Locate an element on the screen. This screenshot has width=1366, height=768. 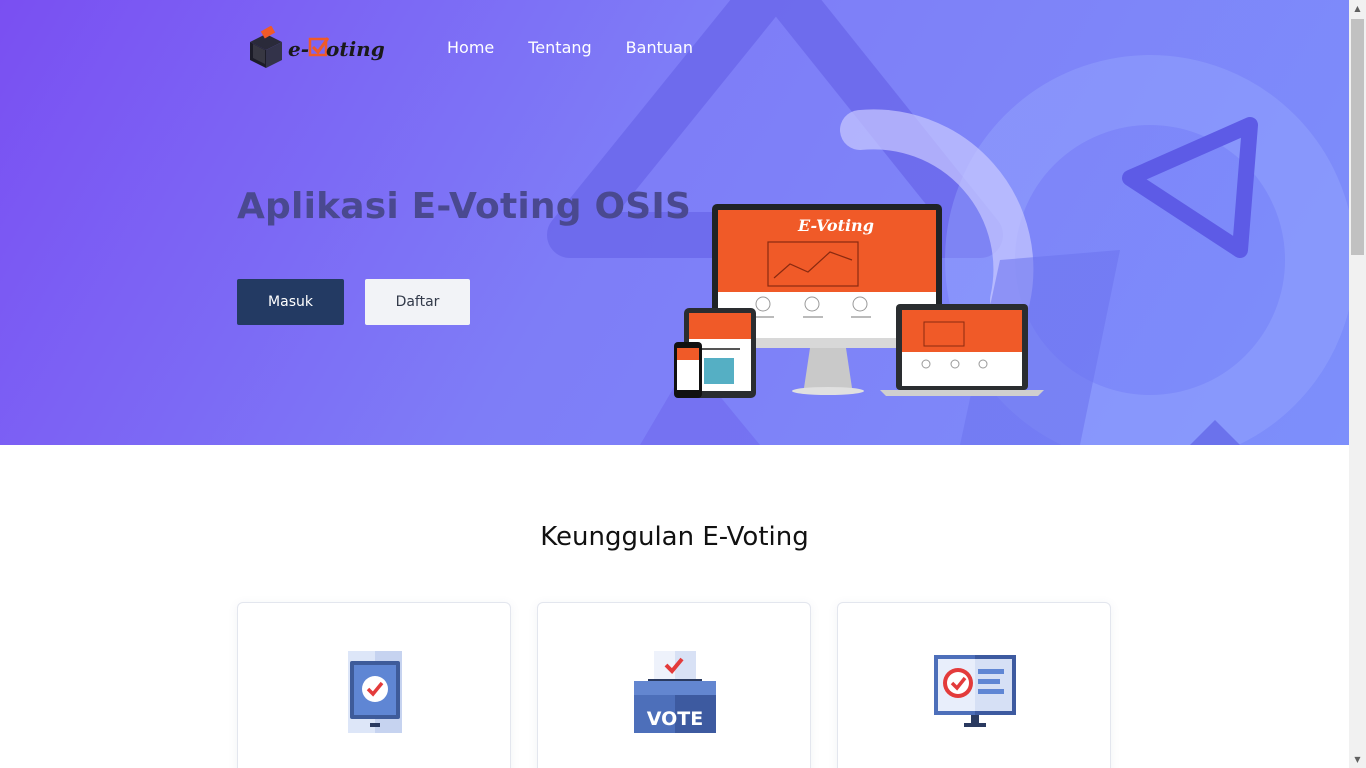
hero-title: Aplikasi E-Voting OSIS is located at coordinates (464, 206).